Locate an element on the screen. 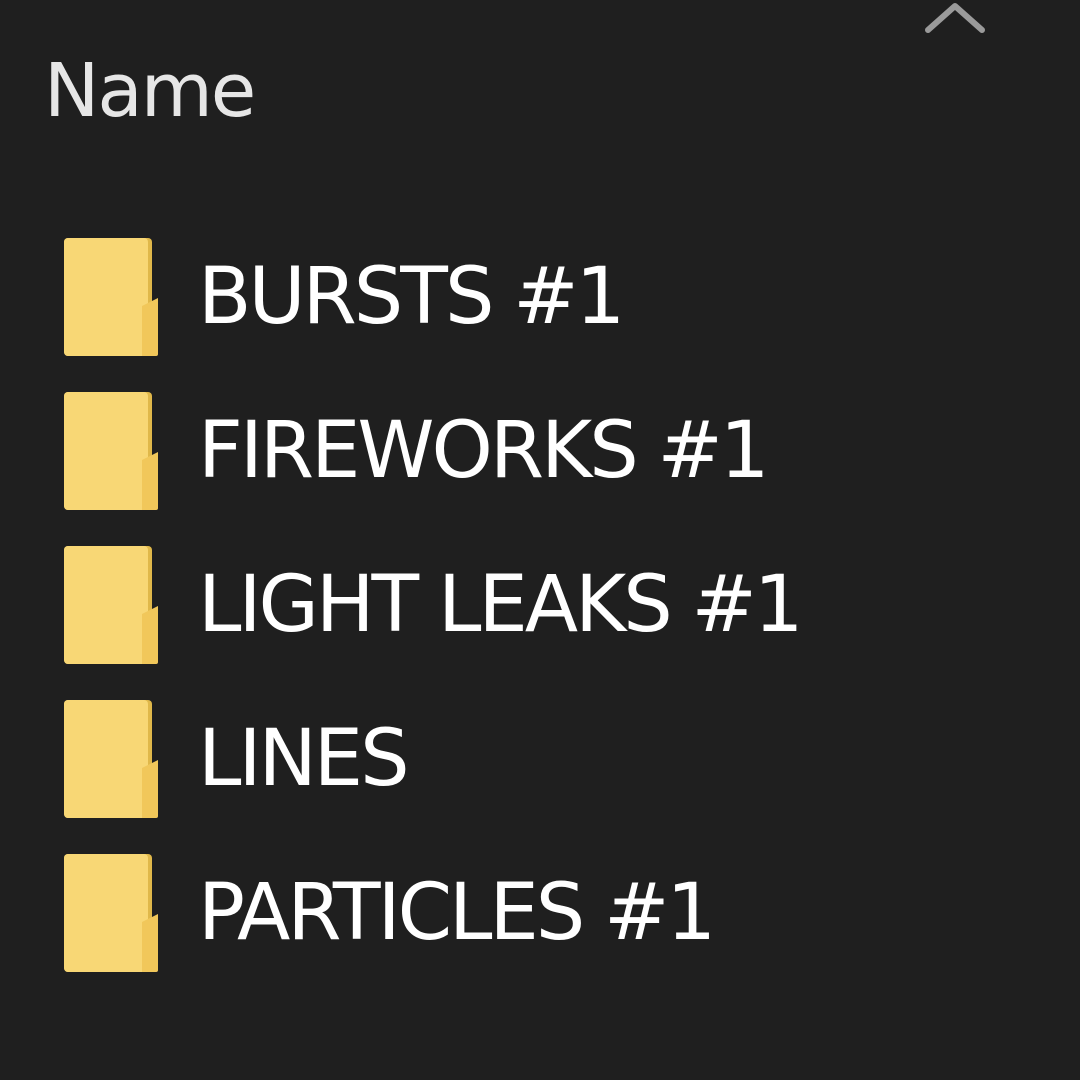  folder-name: LIGHT LEAKS #1 is located at coordinates (501, 605).